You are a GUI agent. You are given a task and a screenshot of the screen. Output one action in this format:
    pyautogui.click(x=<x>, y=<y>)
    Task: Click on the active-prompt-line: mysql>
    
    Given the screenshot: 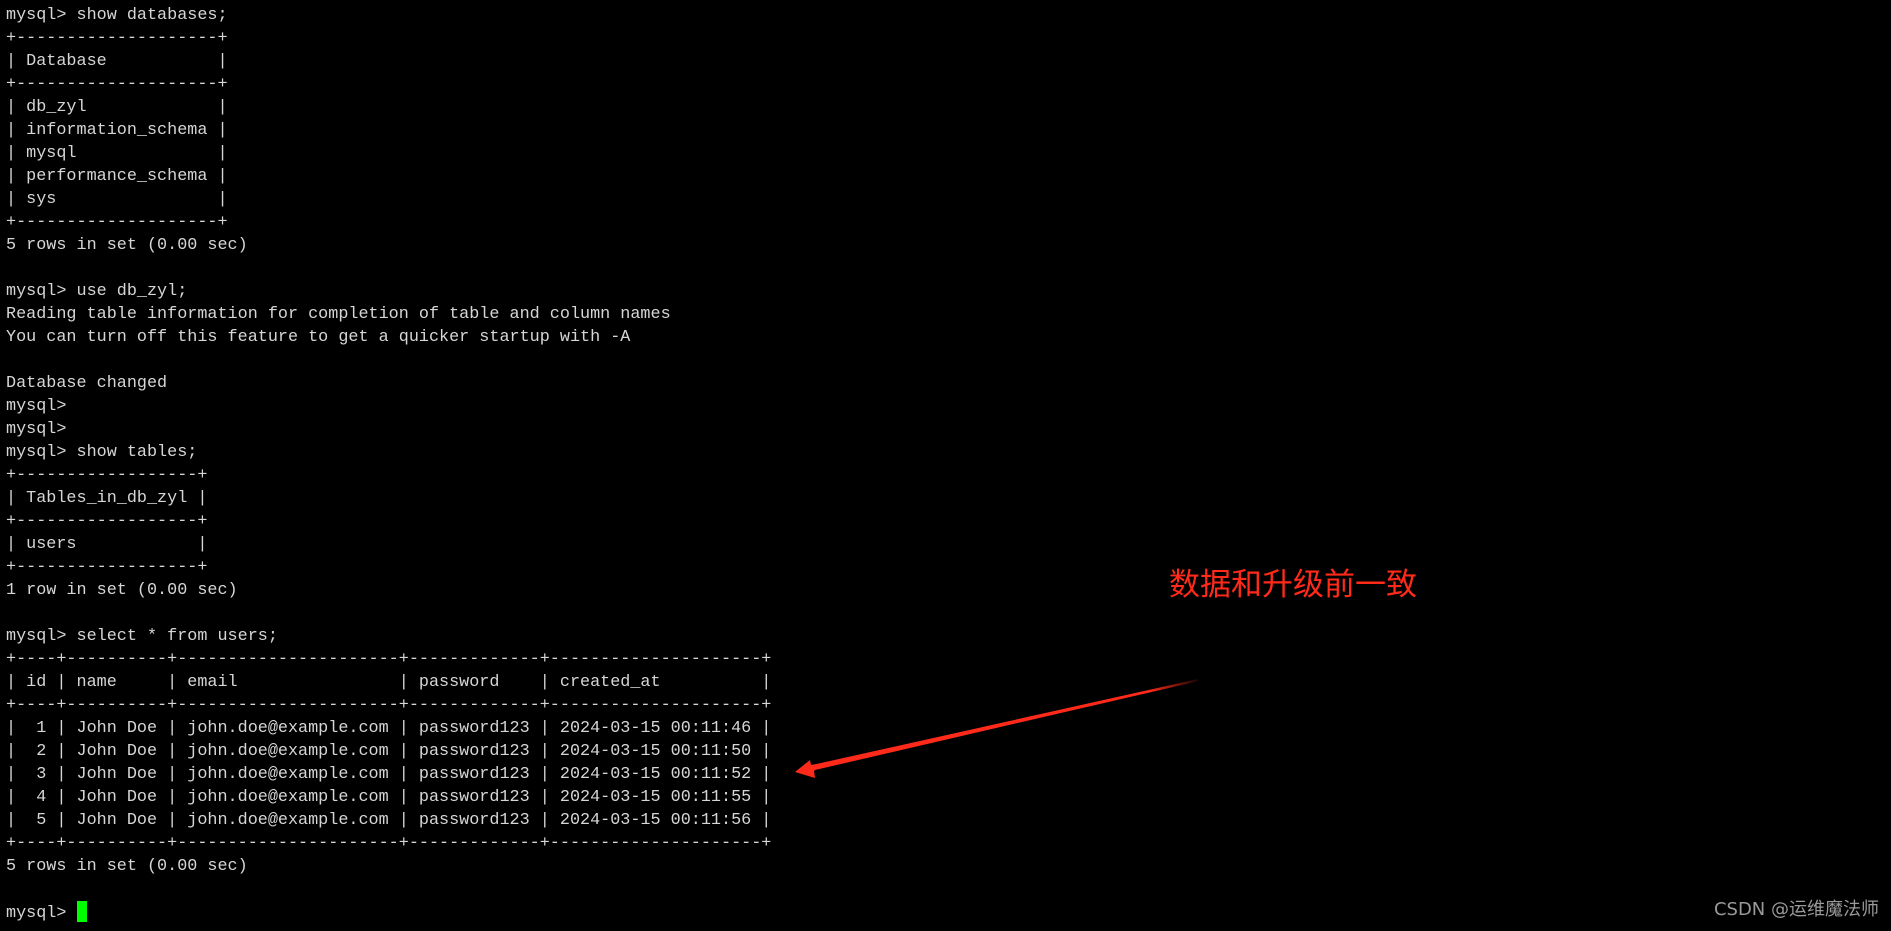 What is the action you would take?
    pyautogui.click(x=388, y=912)
    